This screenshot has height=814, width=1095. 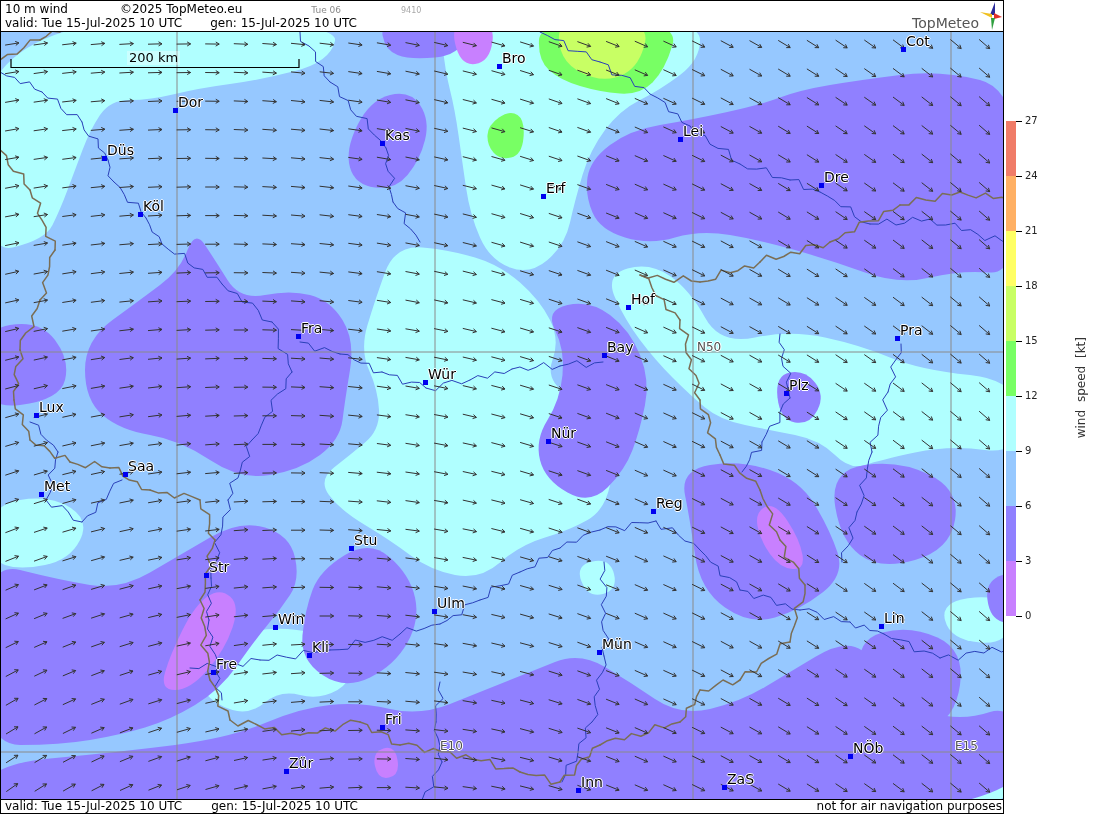 What do you see at coordinates (909, 806) in the screenshot?
I see `disclaimer-text: not for air navigation purposes` at bounding box center [909, 806].